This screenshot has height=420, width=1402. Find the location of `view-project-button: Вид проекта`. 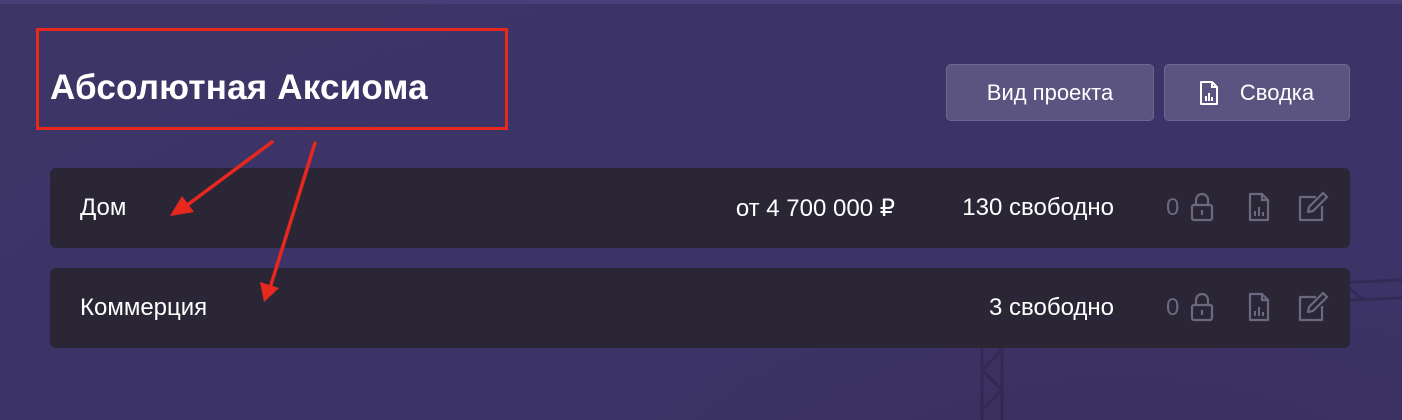

view-project-button: Вид проекта is located at coordinates (1050, 92).